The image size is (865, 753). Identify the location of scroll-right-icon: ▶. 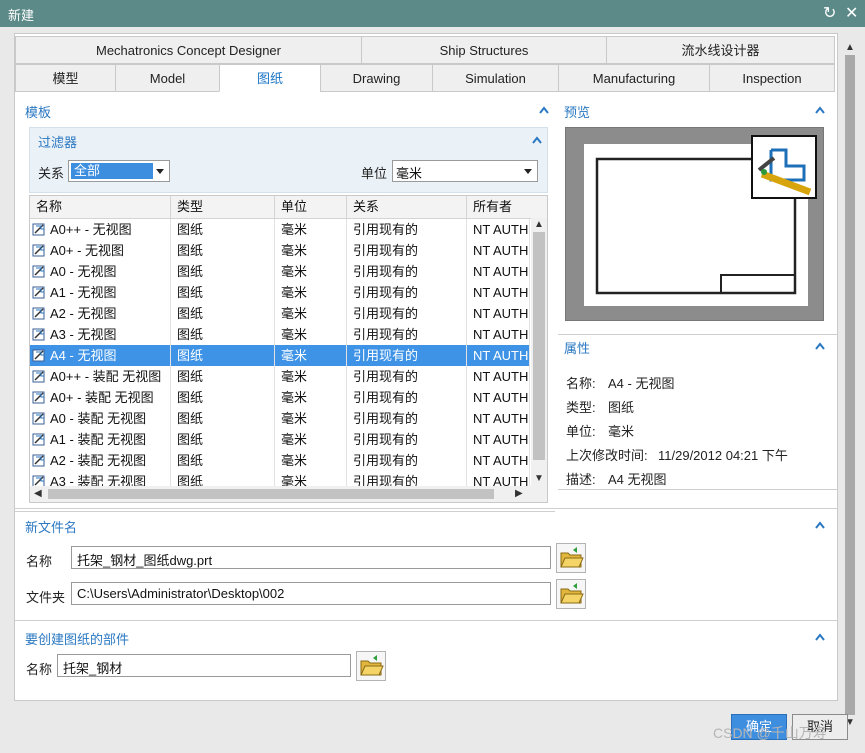
(519, 493).